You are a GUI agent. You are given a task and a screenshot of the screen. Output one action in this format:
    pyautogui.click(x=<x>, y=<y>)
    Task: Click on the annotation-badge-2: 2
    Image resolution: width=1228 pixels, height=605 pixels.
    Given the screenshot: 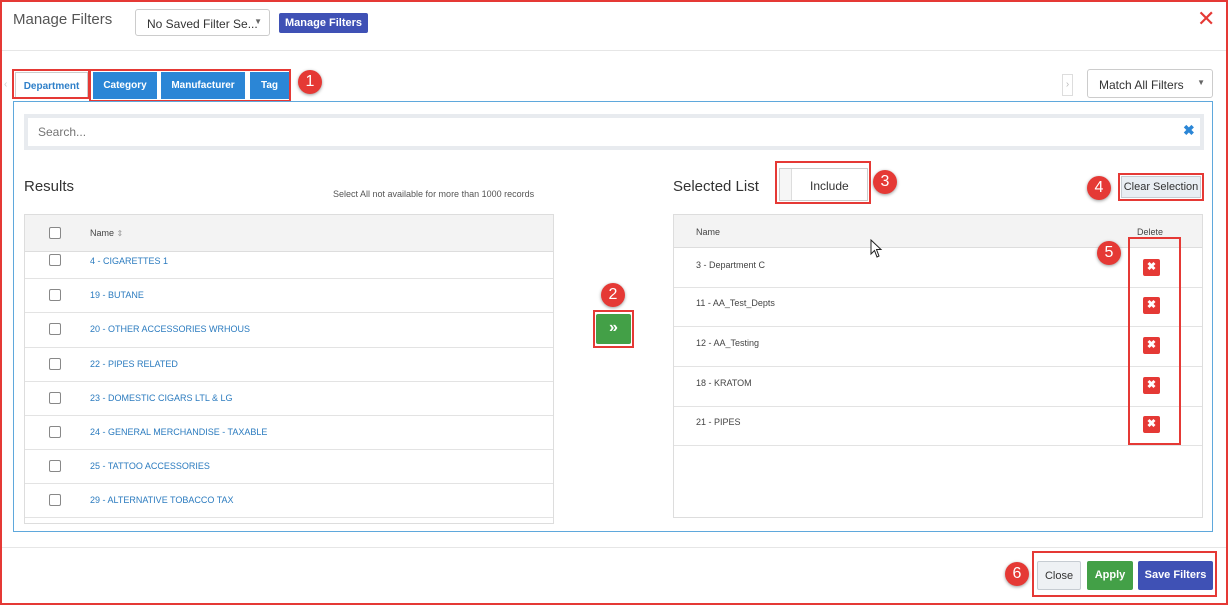 What is the action you would take?
    pyautogui.click(x=613, y=295)
    